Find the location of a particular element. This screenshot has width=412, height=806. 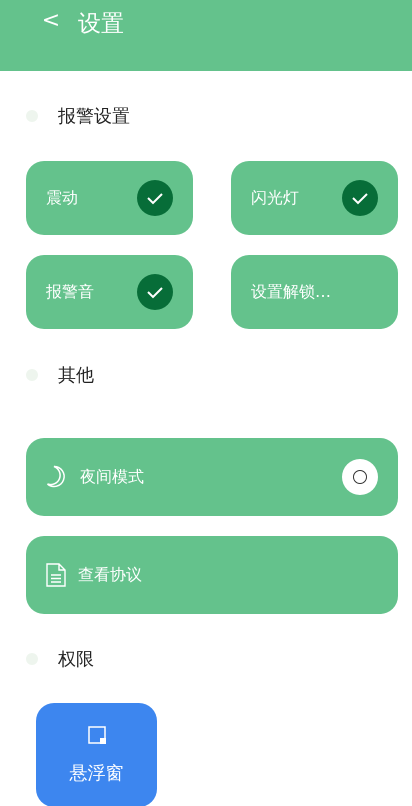

back-button: < is located at coordinates (51, 20).